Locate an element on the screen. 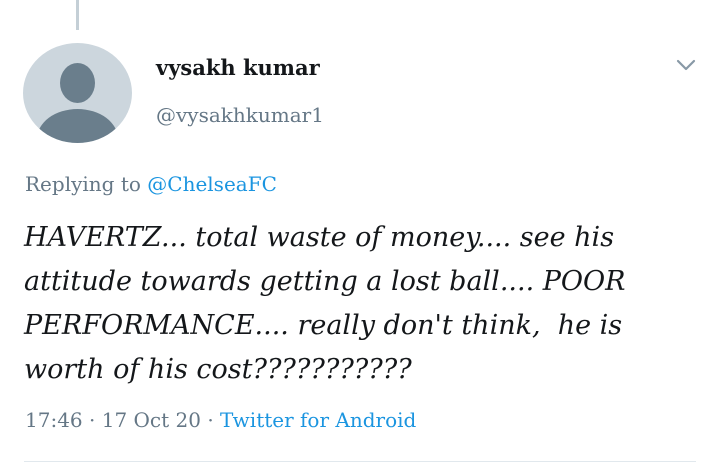 The width and height of the screenshot is (720, 468). tweet-text-line: worth of his cost??????????? is located at coordinates (218, 369).